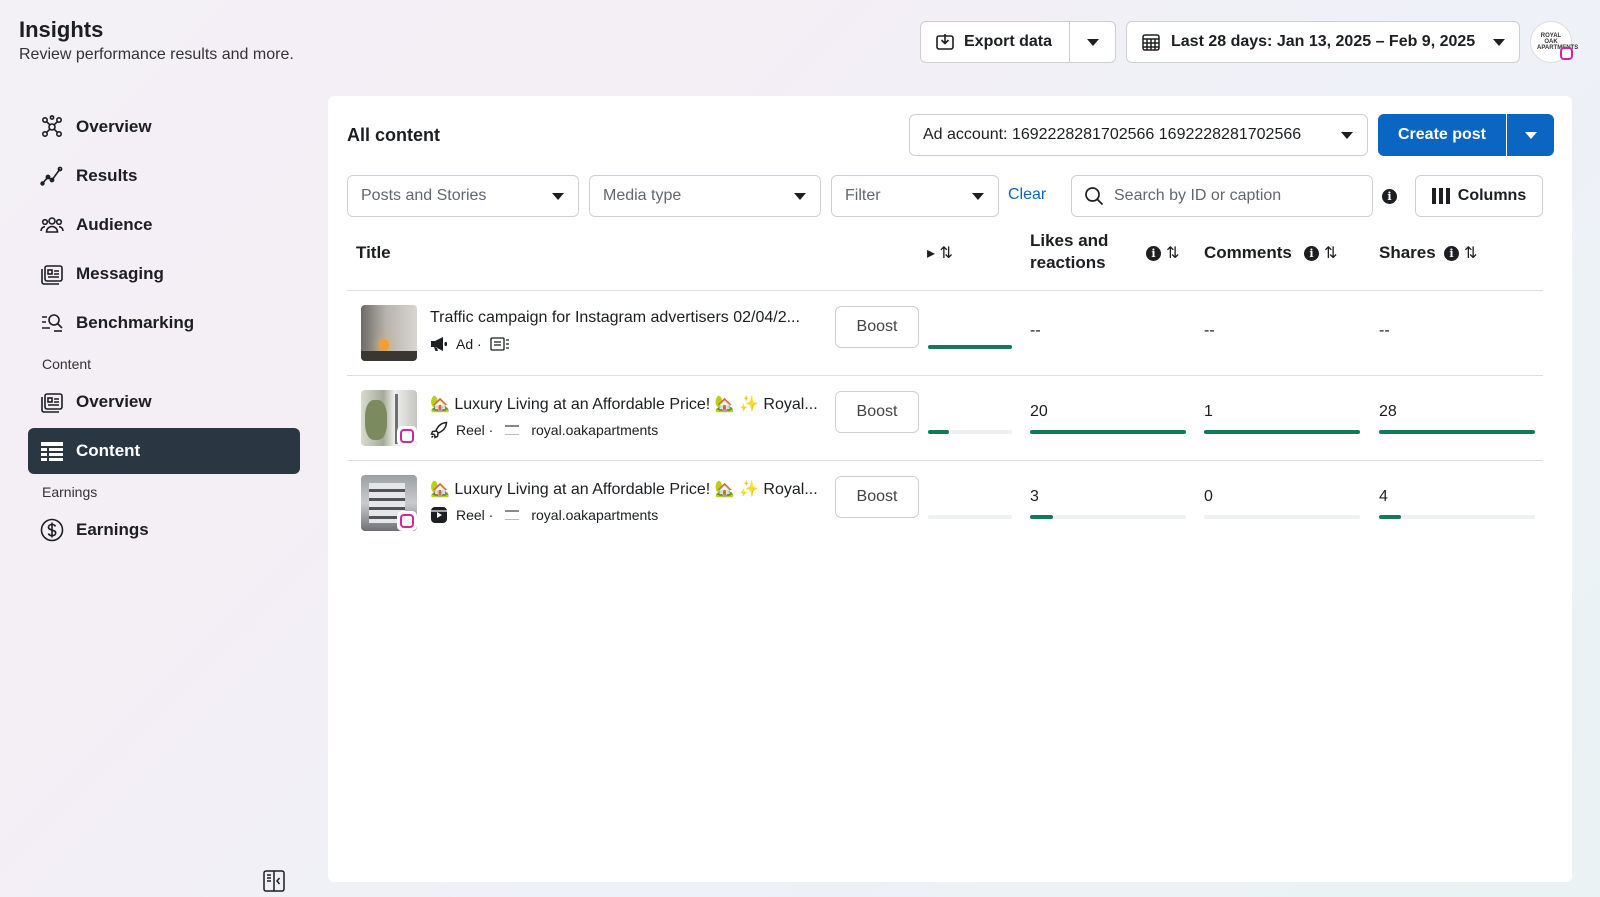 This screenshot has height=897, width=1600. I want to click on likes-header-line1: Likes and, so click(1069, 240).